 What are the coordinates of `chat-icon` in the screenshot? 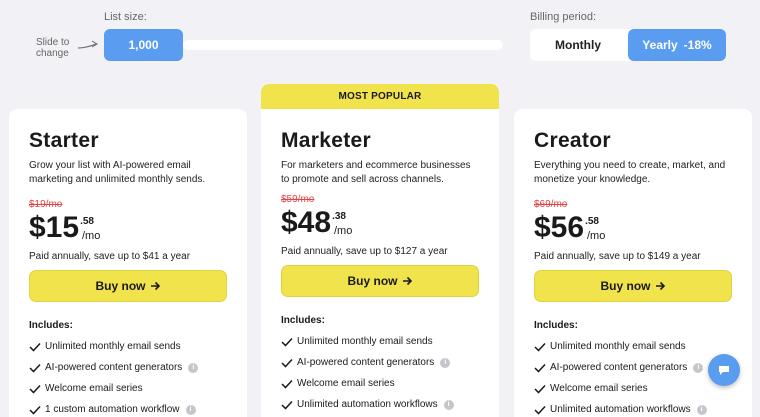 It's located at (724, 370).